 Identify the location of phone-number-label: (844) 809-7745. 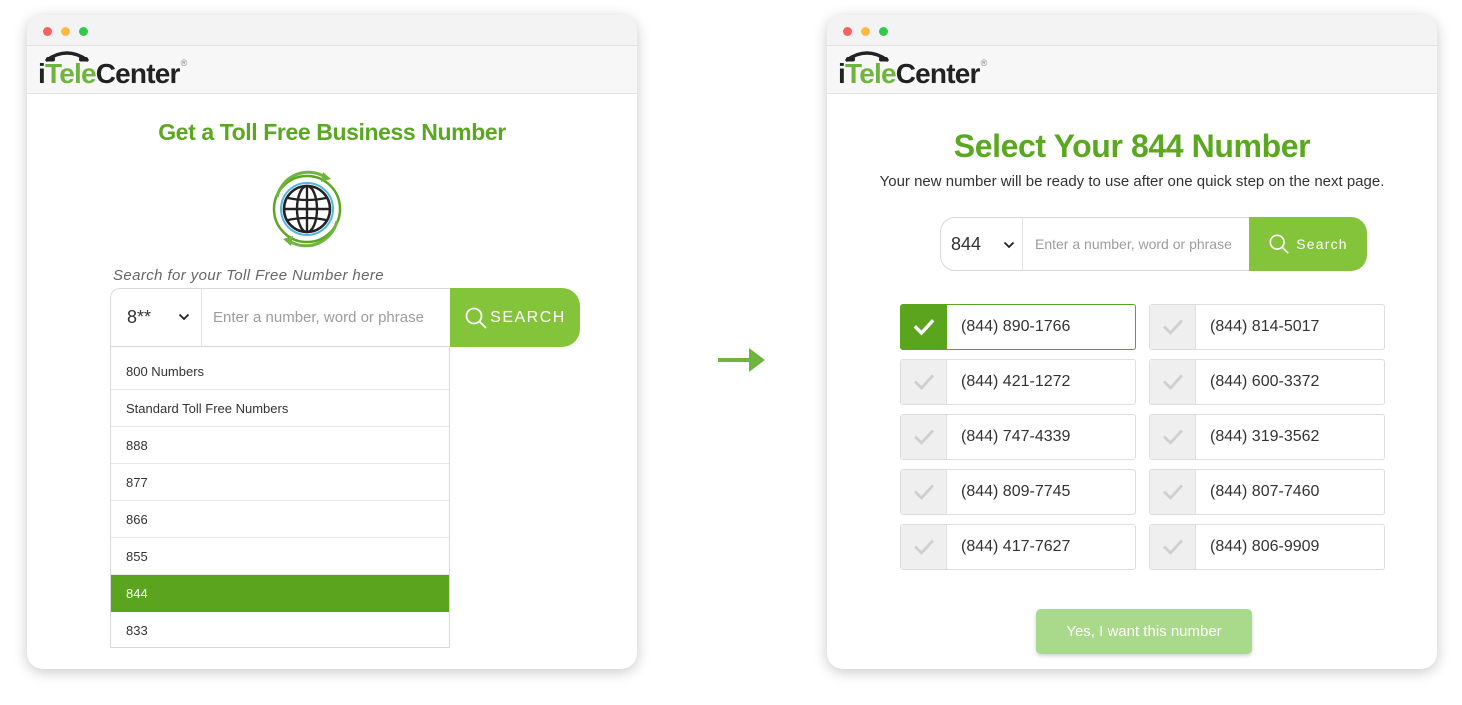
(1016, 491).